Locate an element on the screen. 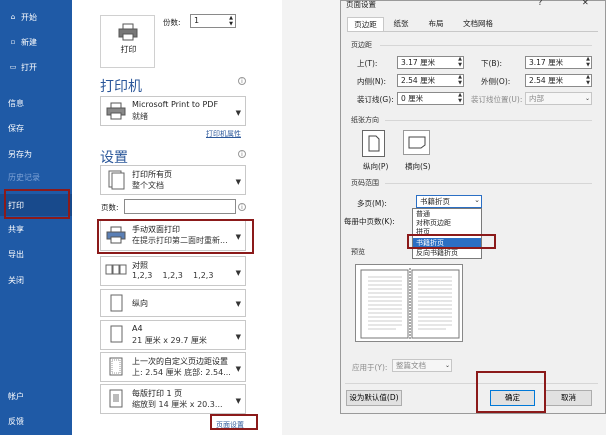  tab-divider is located at coordinates (472, 31).